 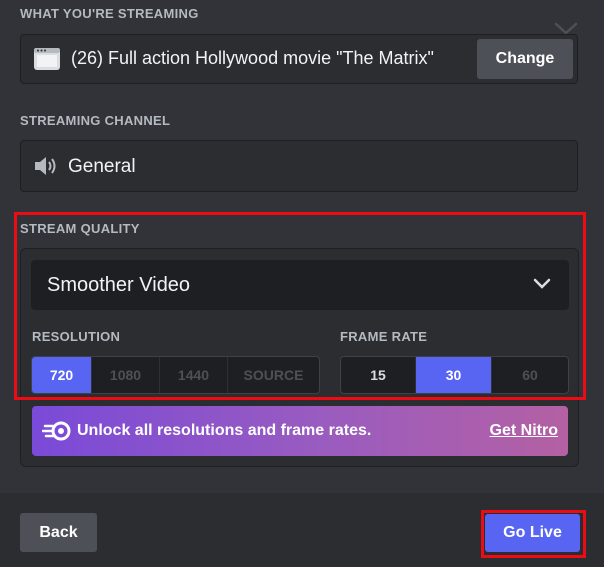 What do you see at coordinates (524, 431) in the screenshot?
I see `get-nitro-link: Get Nitro` at bounding box center [524, 431].